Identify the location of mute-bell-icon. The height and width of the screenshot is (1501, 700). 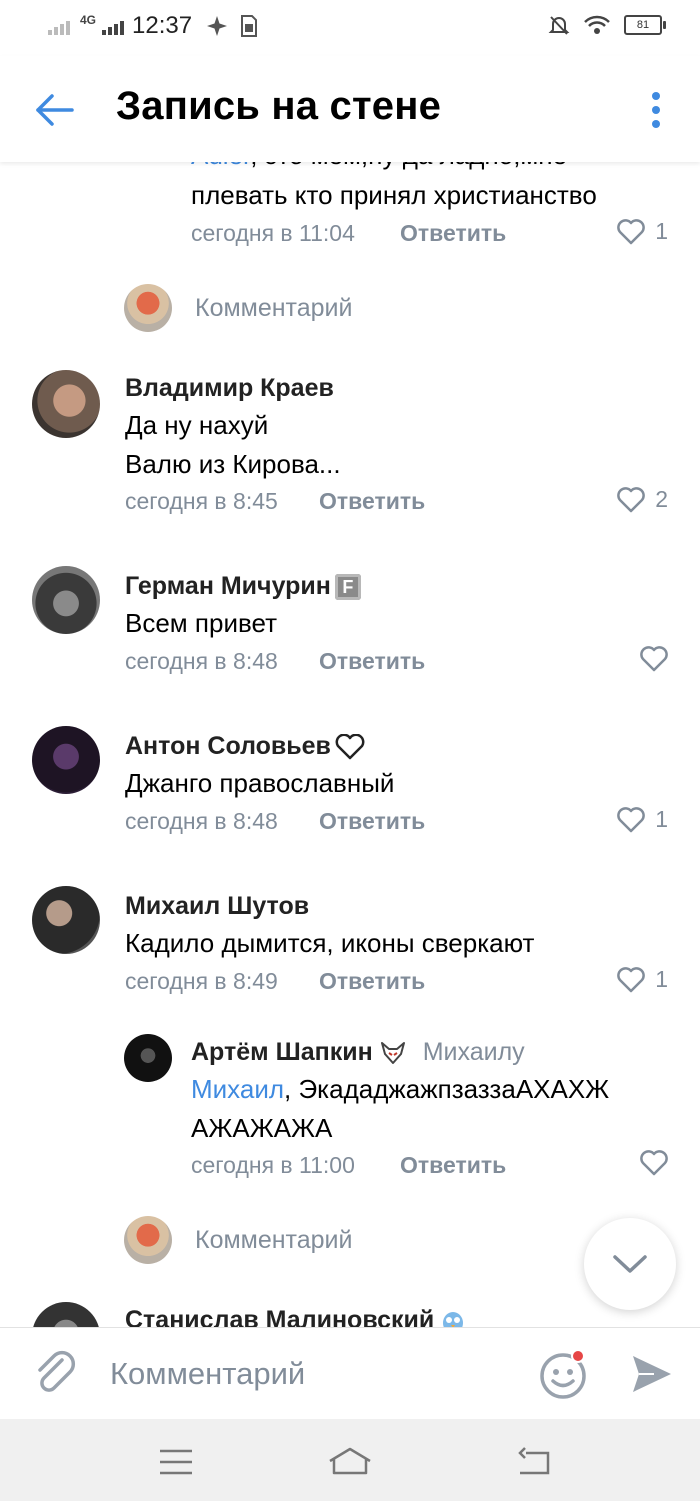
(559, 25).